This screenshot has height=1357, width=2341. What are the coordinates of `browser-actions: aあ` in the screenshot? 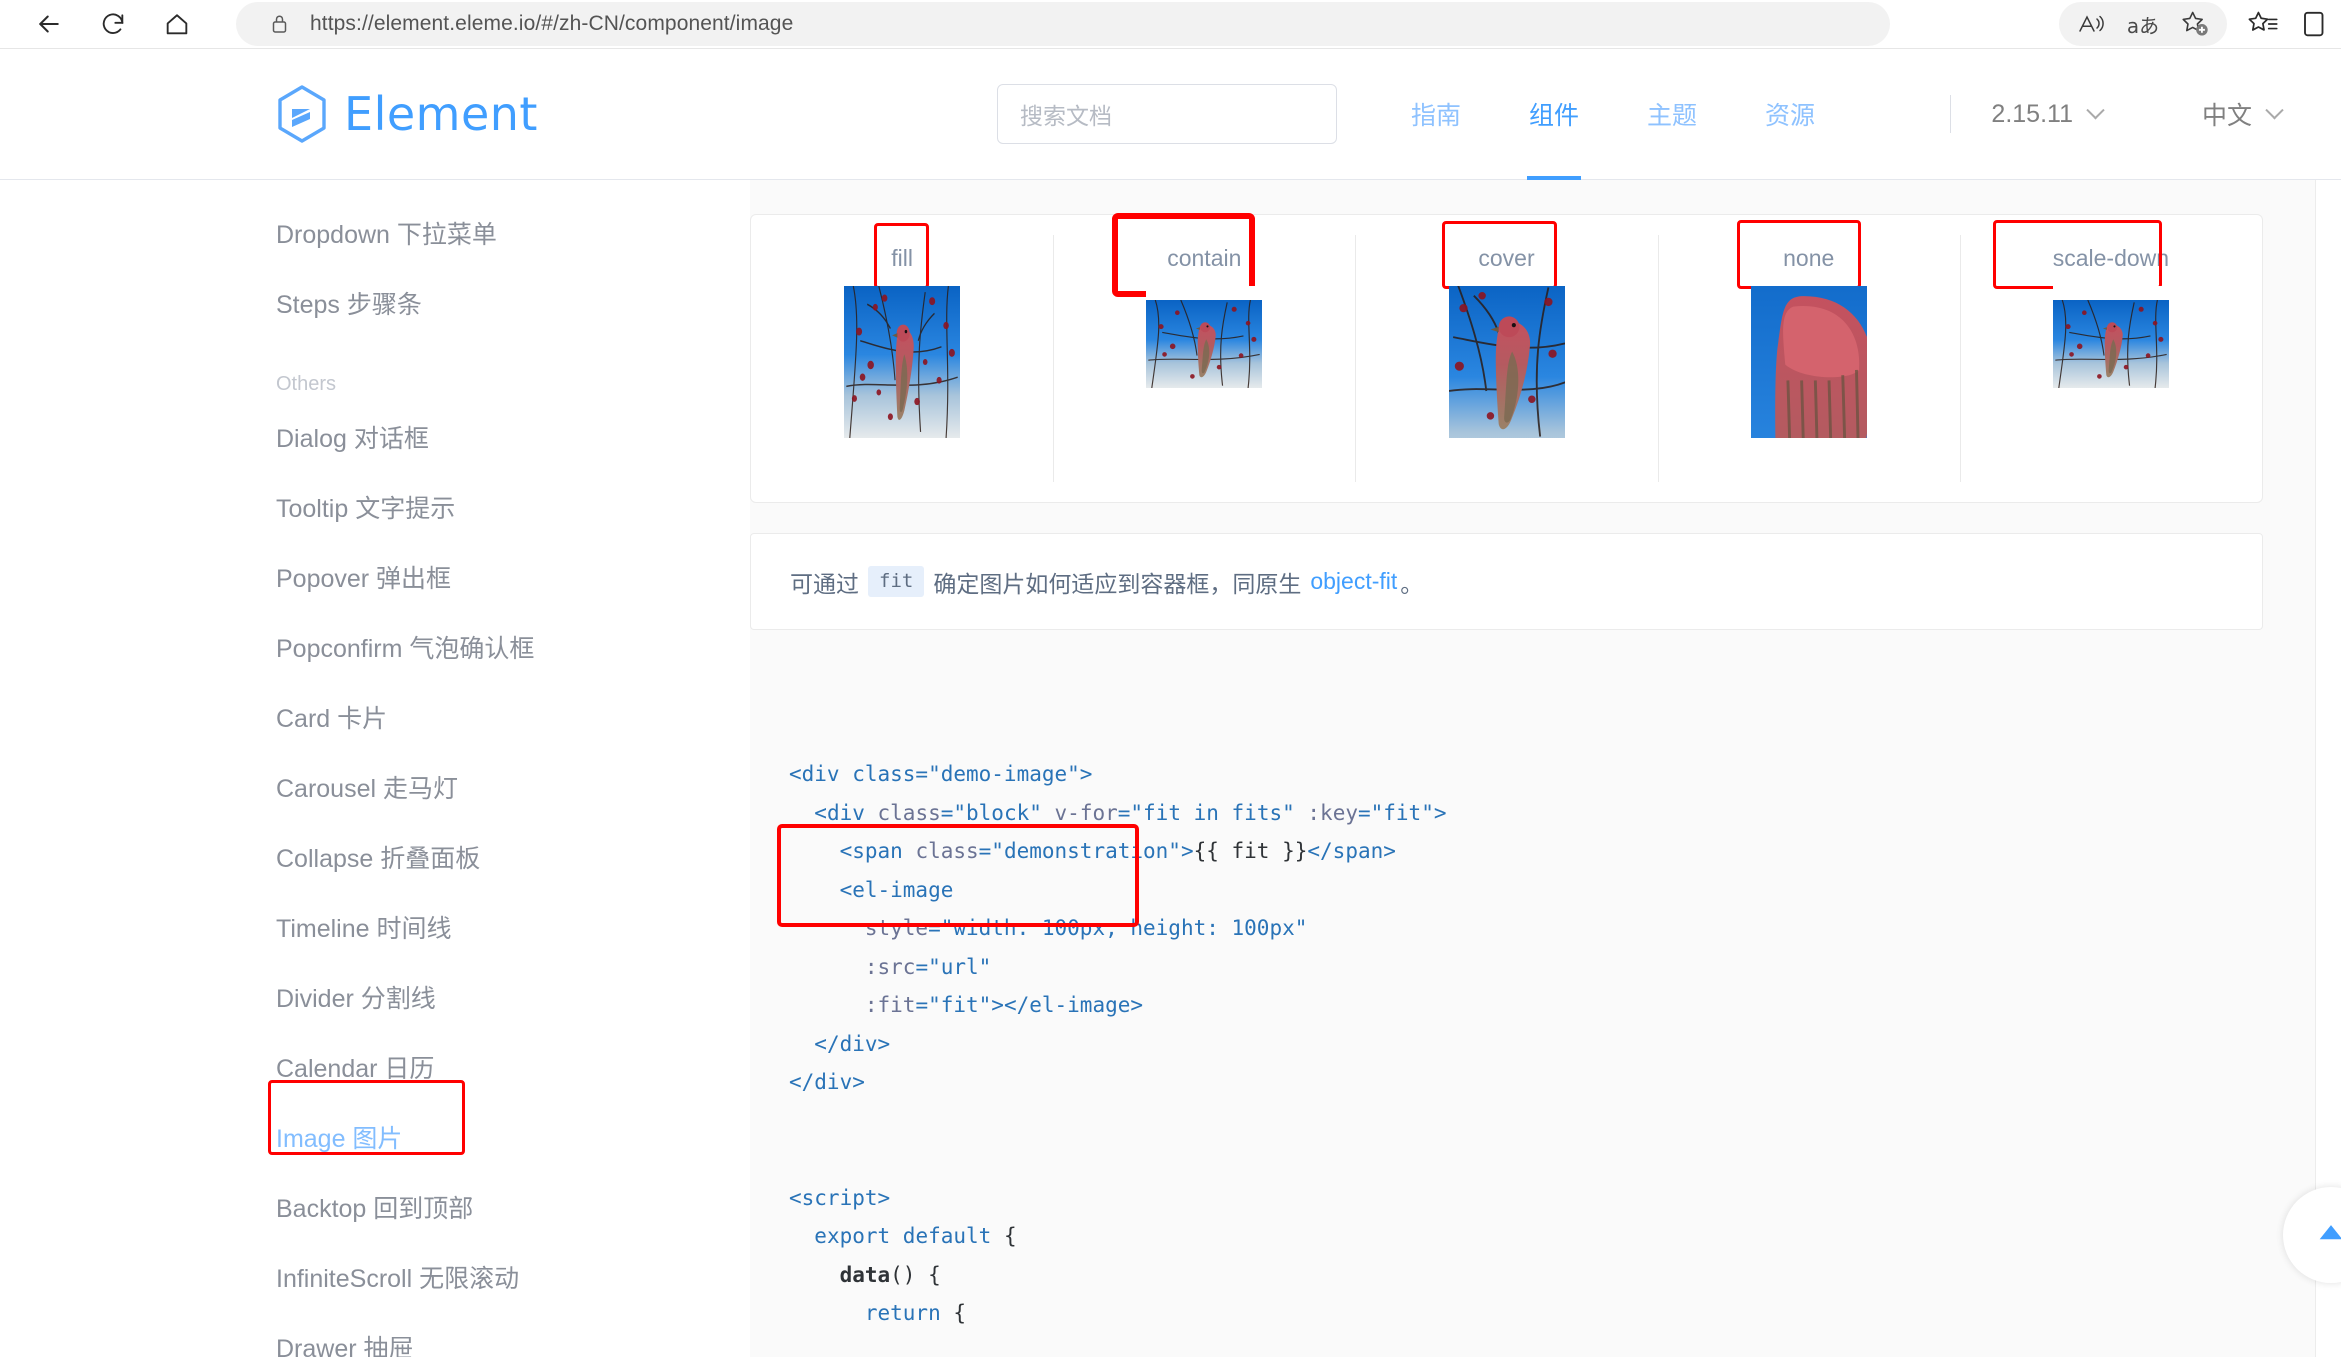 It's located at (2200, 24).